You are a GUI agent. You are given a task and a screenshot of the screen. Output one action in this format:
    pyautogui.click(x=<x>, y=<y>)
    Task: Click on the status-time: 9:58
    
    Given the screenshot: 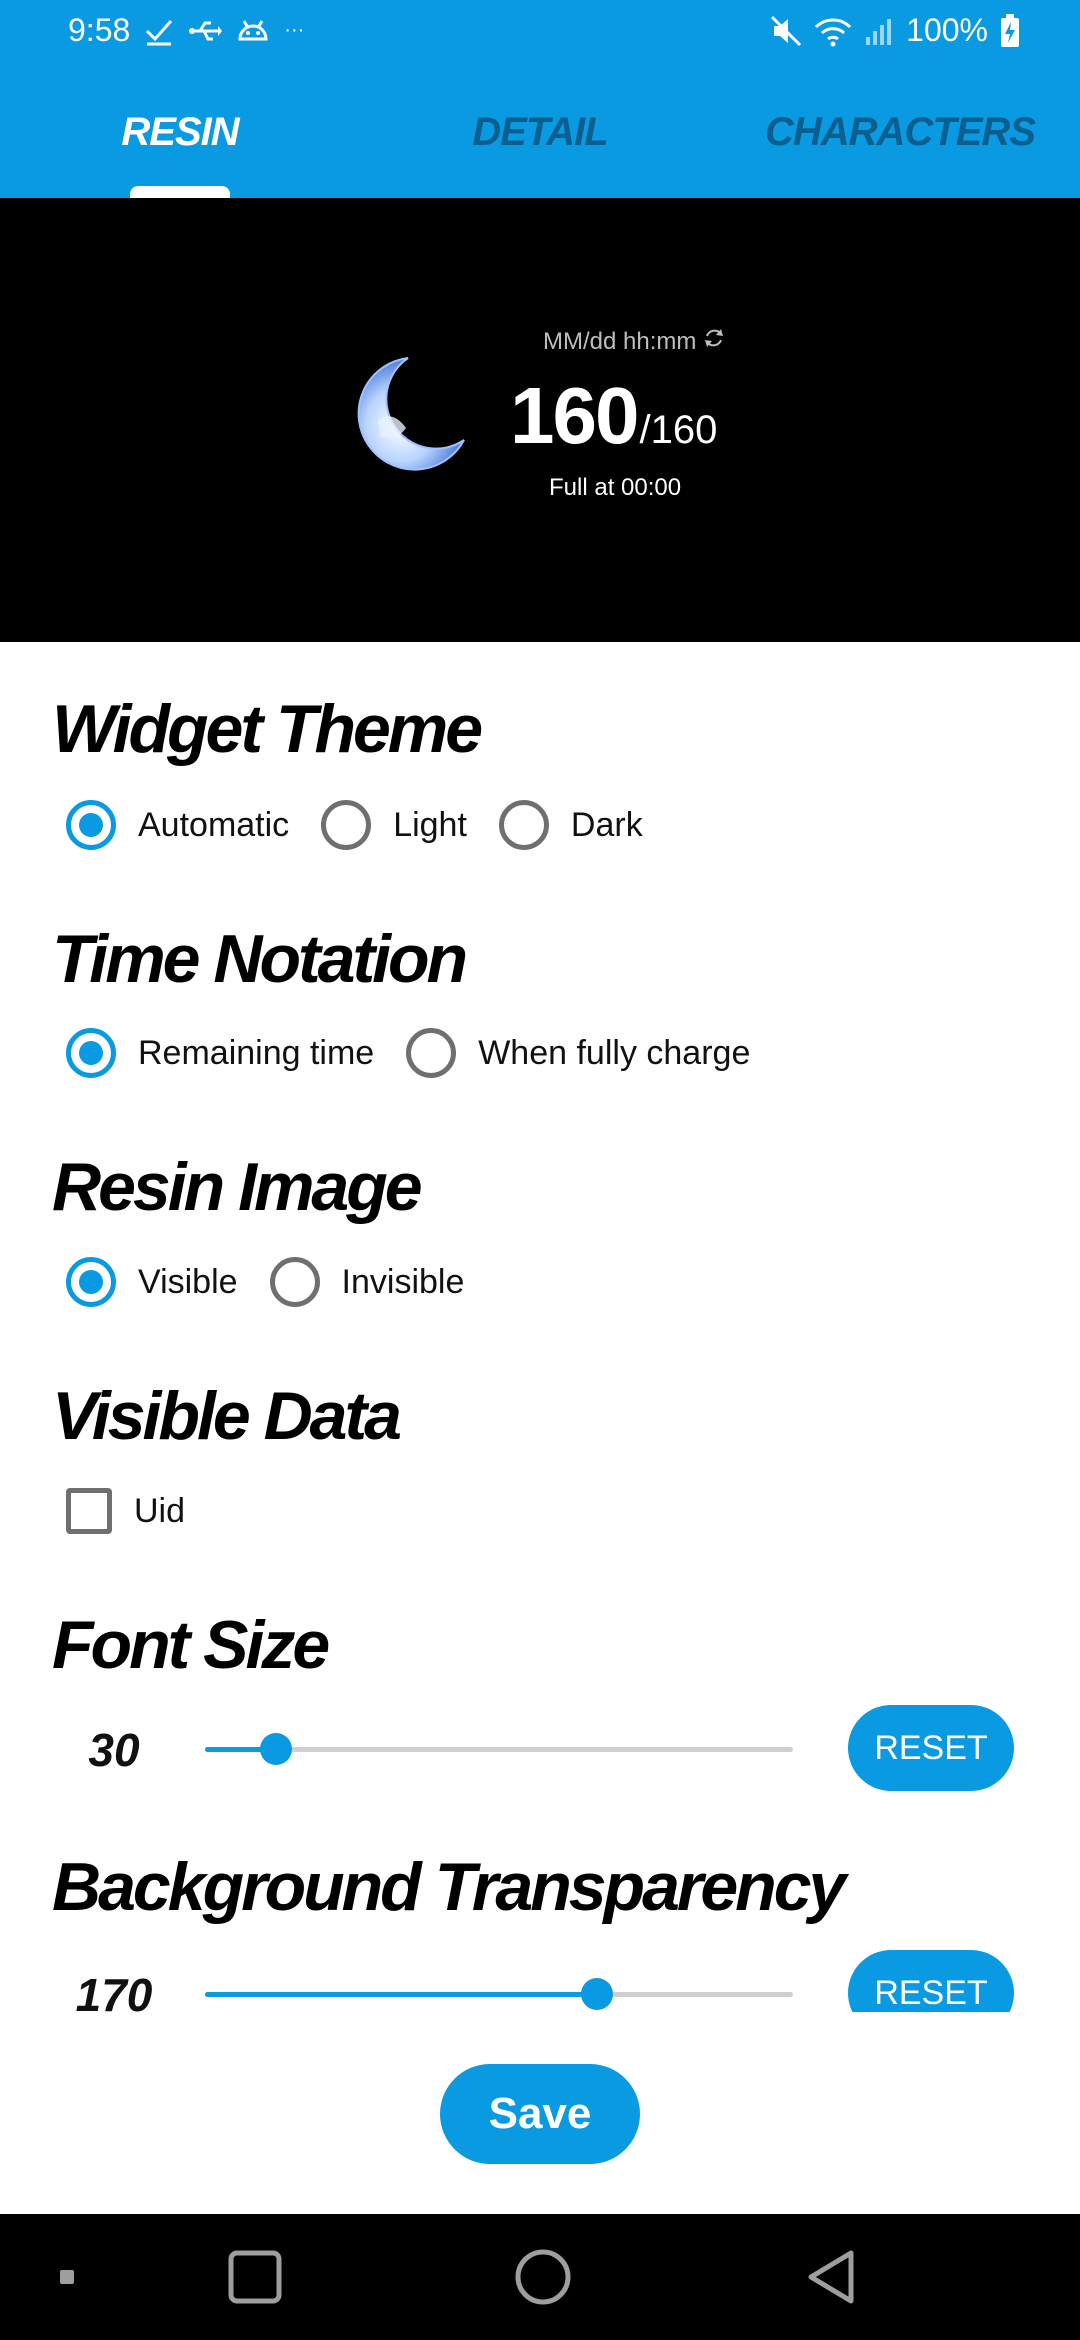 What is the action you would take?
    pyautogui.click(x=99, y=30)
    